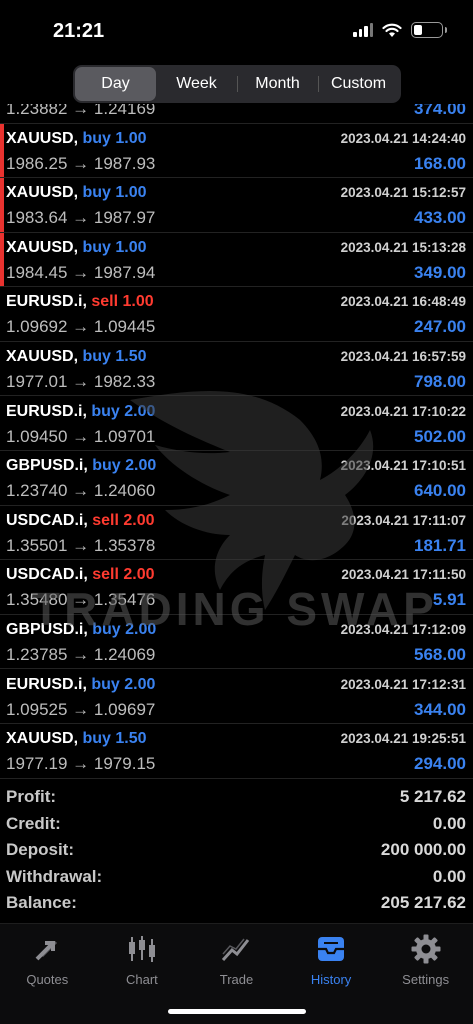 The image size is (473, 1024). I want to click on battery-icon, so click(429, 30).